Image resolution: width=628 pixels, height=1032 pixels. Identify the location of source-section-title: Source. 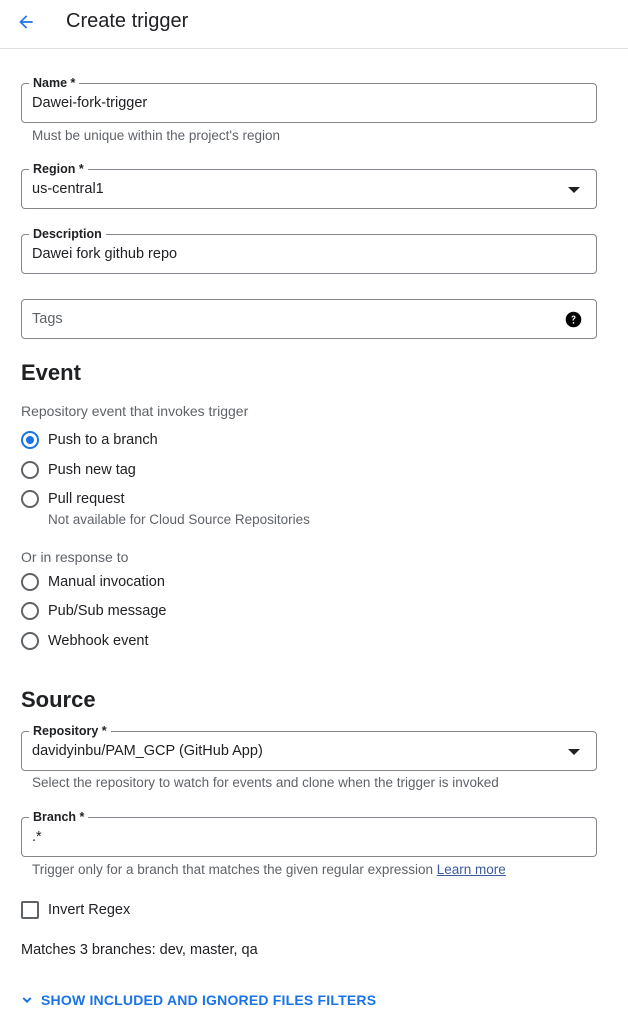
(58, 699).